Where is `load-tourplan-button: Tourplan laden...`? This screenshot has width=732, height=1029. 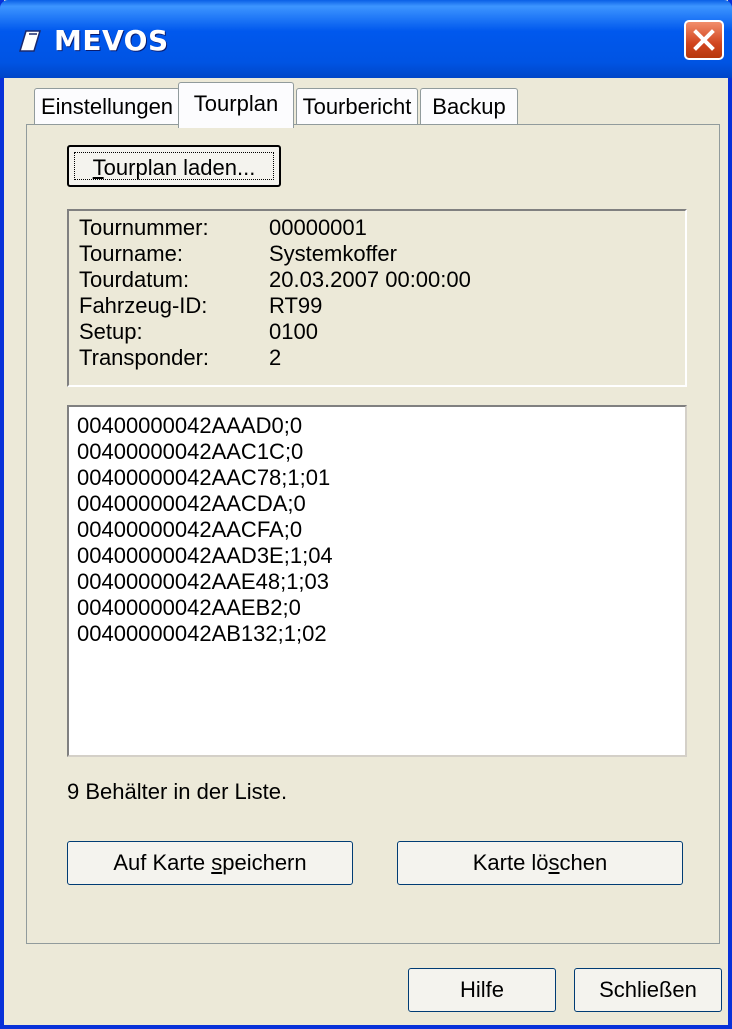
load-tourplan-button: Tourplan laden... is located at coordinates (174, 166).